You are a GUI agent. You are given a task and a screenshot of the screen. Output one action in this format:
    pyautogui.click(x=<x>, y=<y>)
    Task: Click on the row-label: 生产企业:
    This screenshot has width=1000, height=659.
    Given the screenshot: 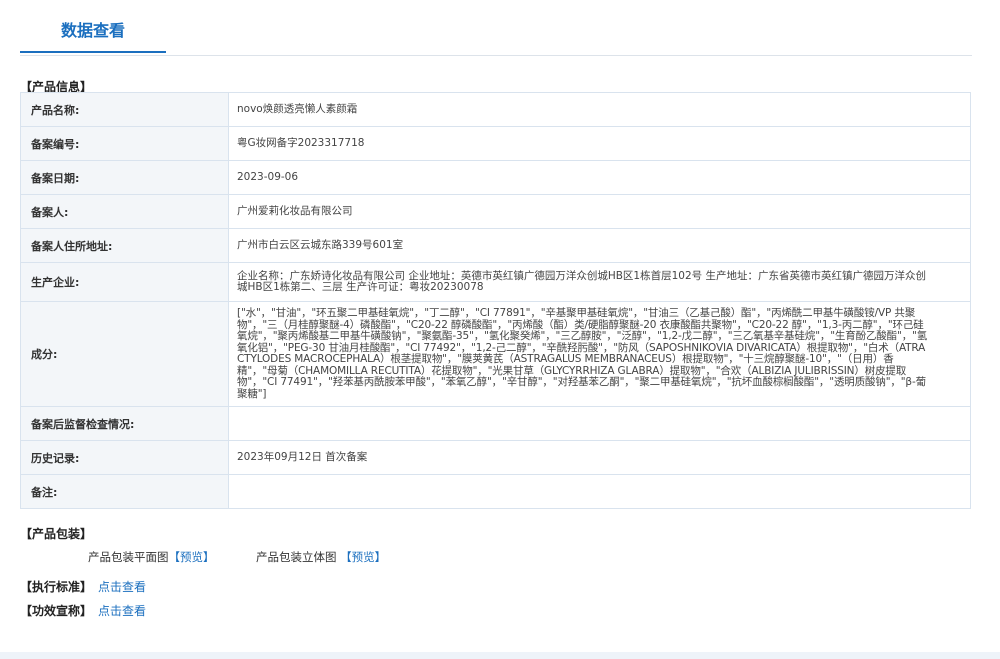 What is the action you would take?
    pyautogui.click(x=124, y=282)
    